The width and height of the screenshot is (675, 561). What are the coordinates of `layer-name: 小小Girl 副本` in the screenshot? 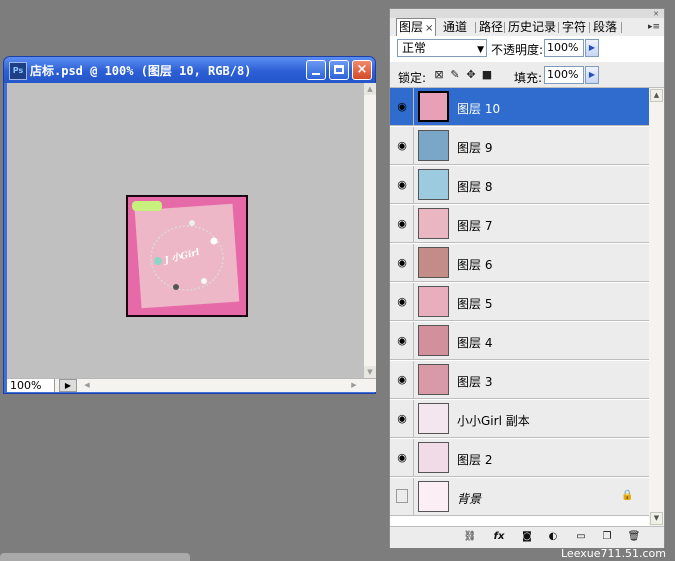 It's located at (493, 420).